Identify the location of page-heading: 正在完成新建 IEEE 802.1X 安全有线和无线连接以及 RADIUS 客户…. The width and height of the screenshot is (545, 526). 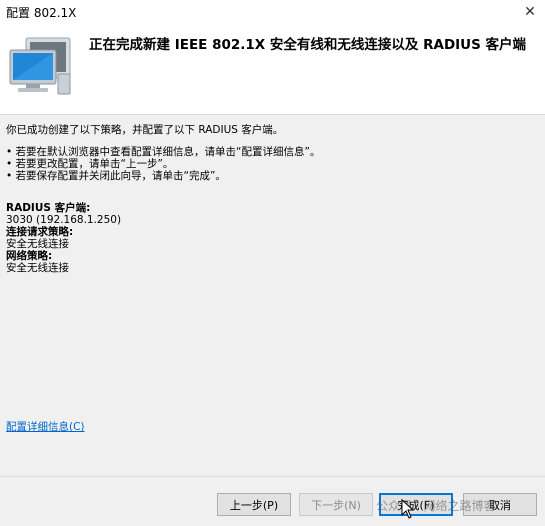
(308, 45).